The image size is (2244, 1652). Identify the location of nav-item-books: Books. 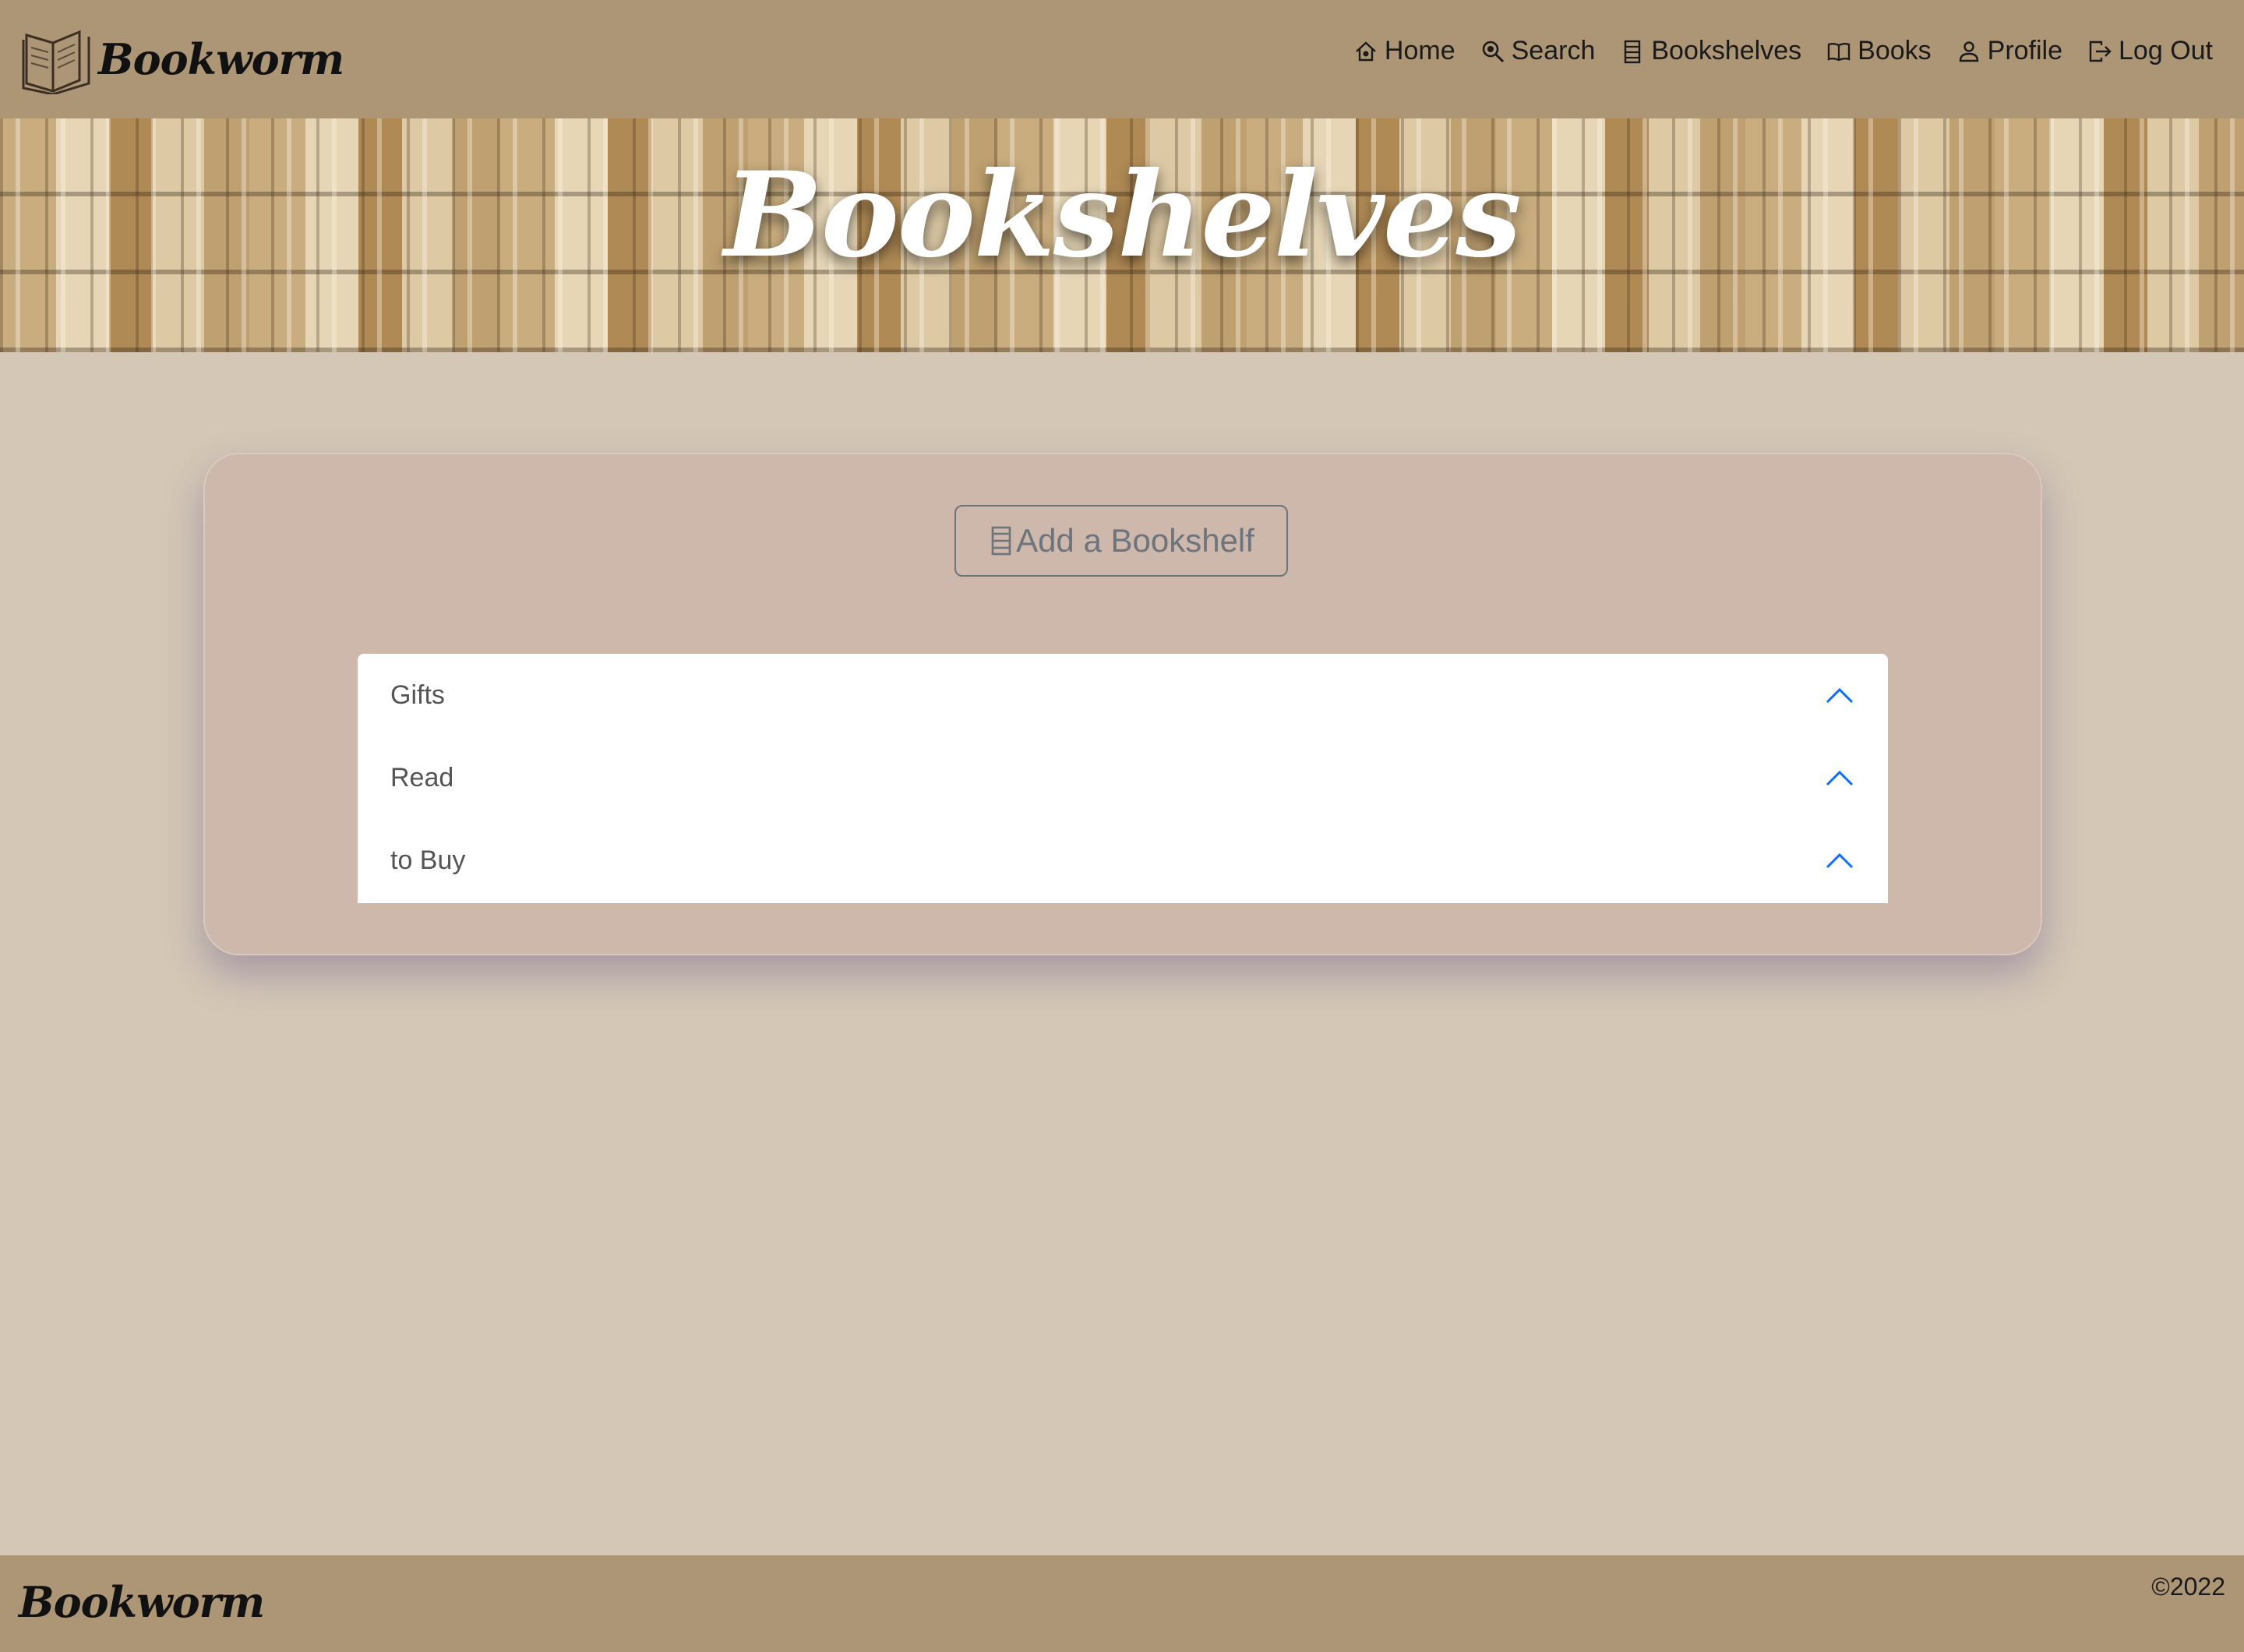
(1879, 51).